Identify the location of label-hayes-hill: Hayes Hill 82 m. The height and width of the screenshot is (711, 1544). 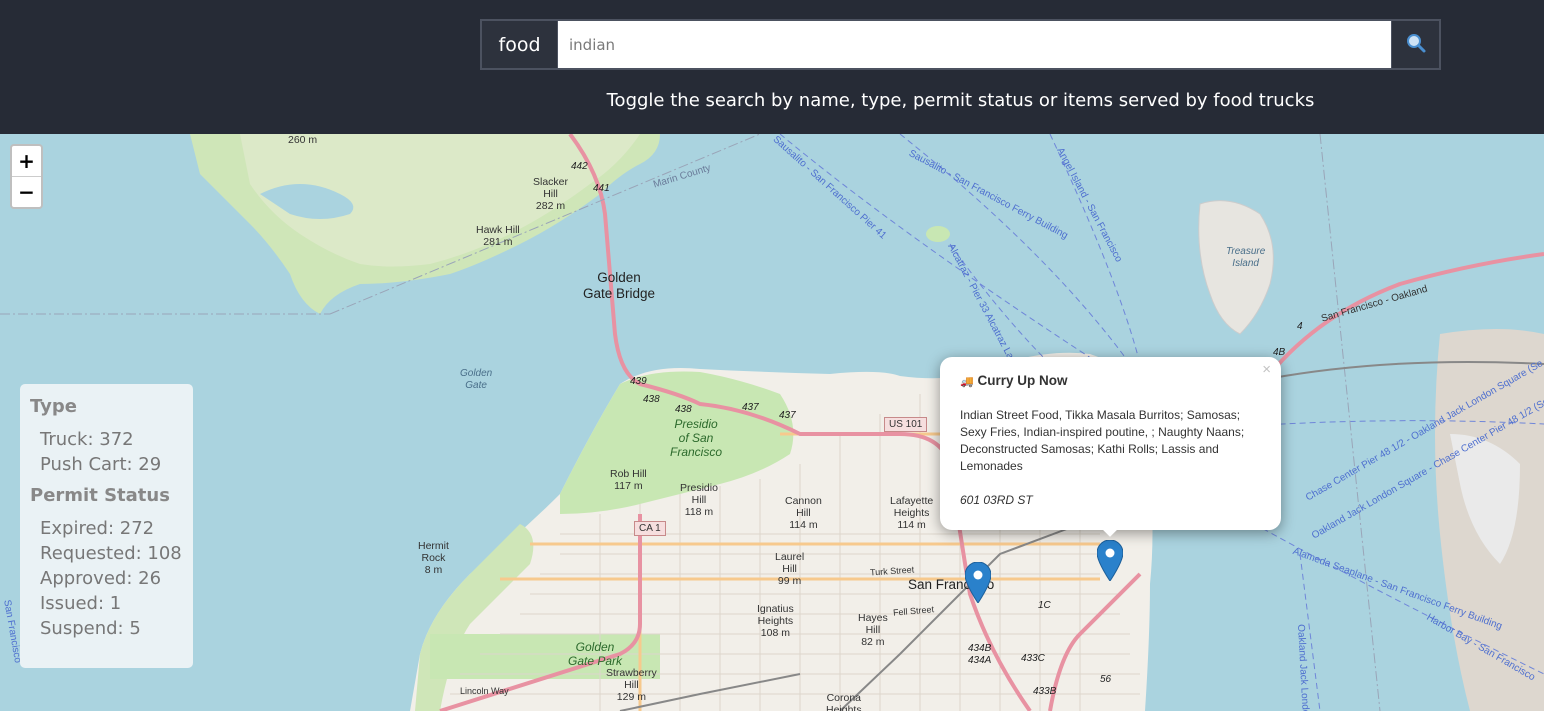
(873, 630).